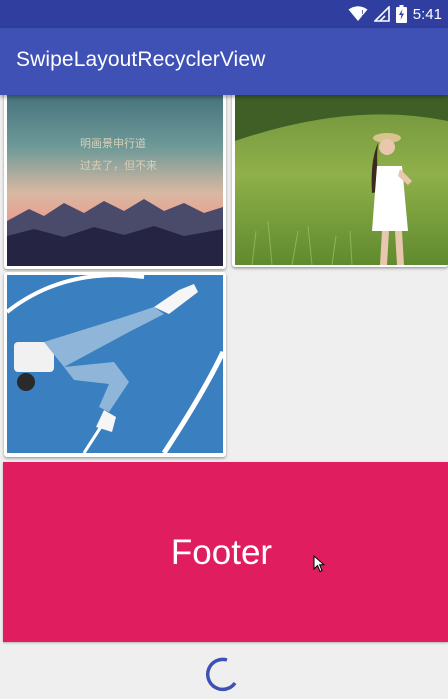 The width and height of the screenshot is (448, 699). I want to click on status-bar: ! 5:41, so click(224, 14).